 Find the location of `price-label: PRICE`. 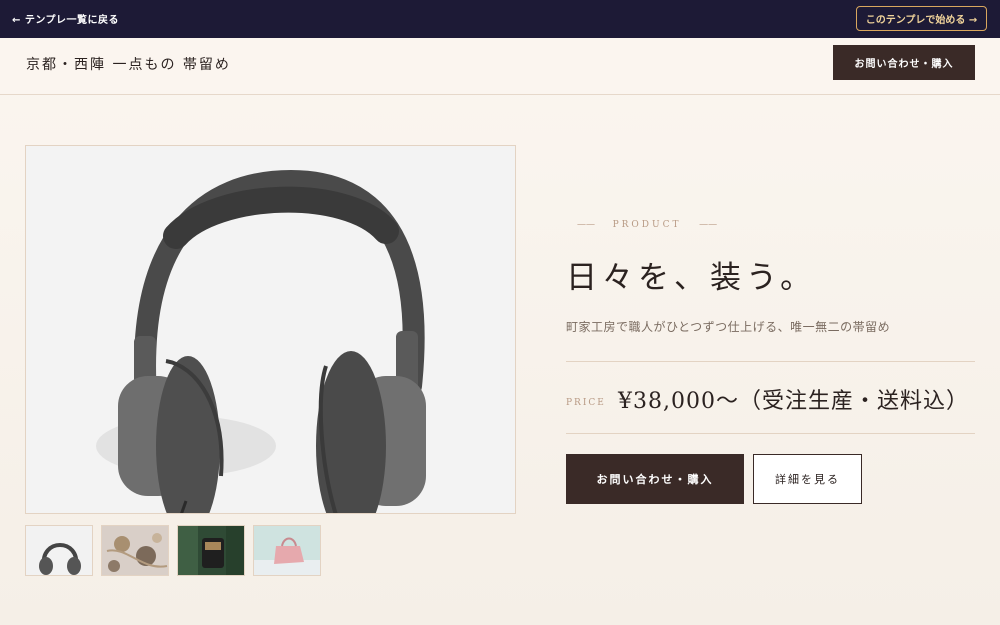

price-label: PRICE is located at coordinates (586, 403).